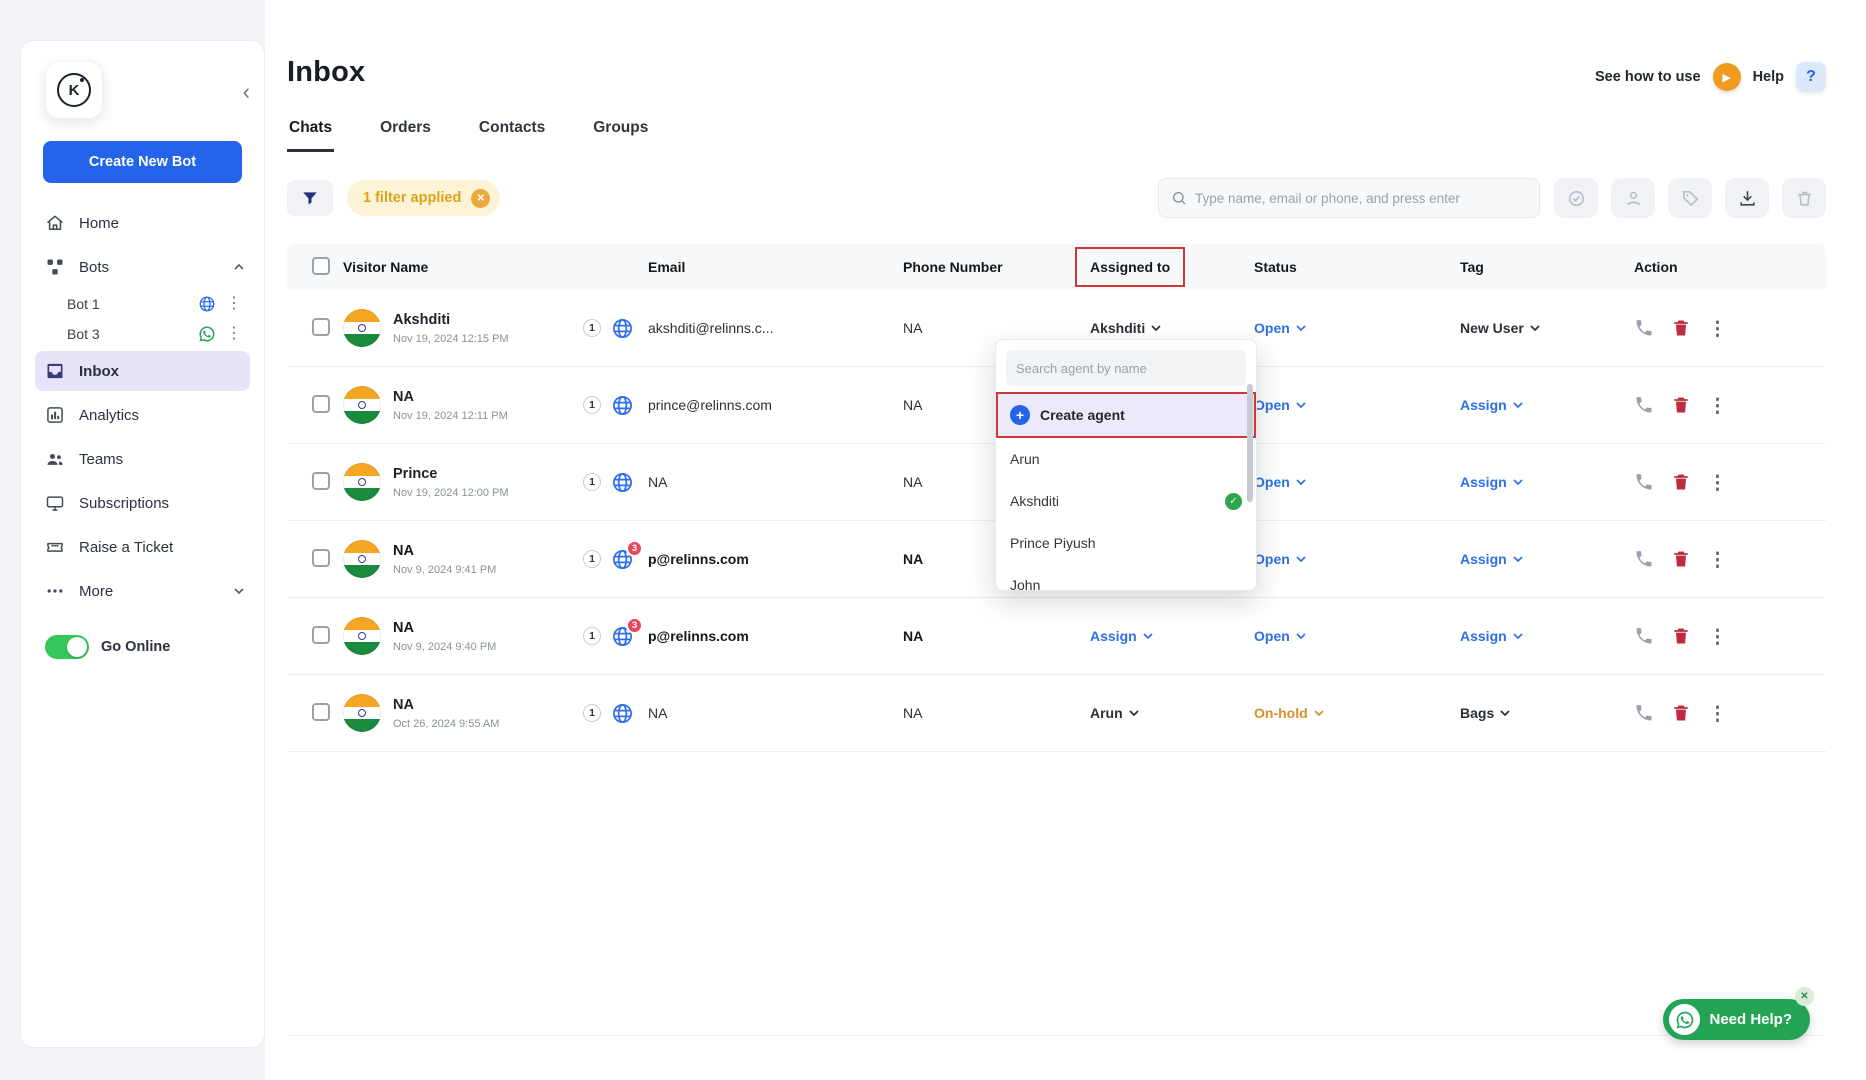 The image size is (1866, 1080). What do you see at coordinates (142, 503) in the screenshot?
I see `sidebar-item-subscriptions: Subscriptions` at bounding box center [142, 503].